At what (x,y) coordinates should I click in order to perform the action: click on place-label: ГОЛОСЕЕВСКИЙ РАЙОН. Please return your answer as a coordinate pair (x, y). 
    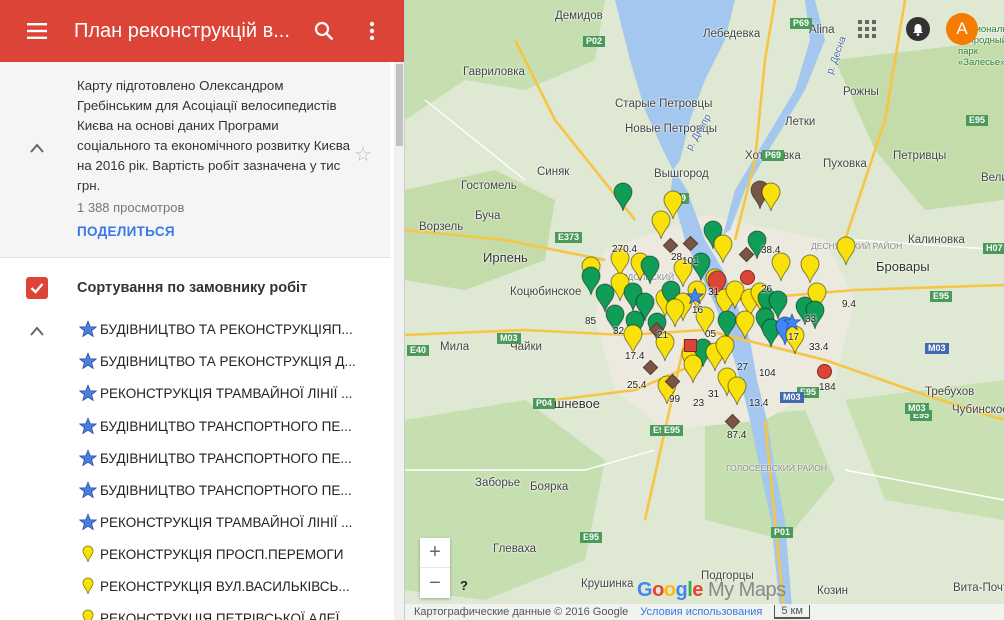
    Looking at the image, I should click on (776, 468).